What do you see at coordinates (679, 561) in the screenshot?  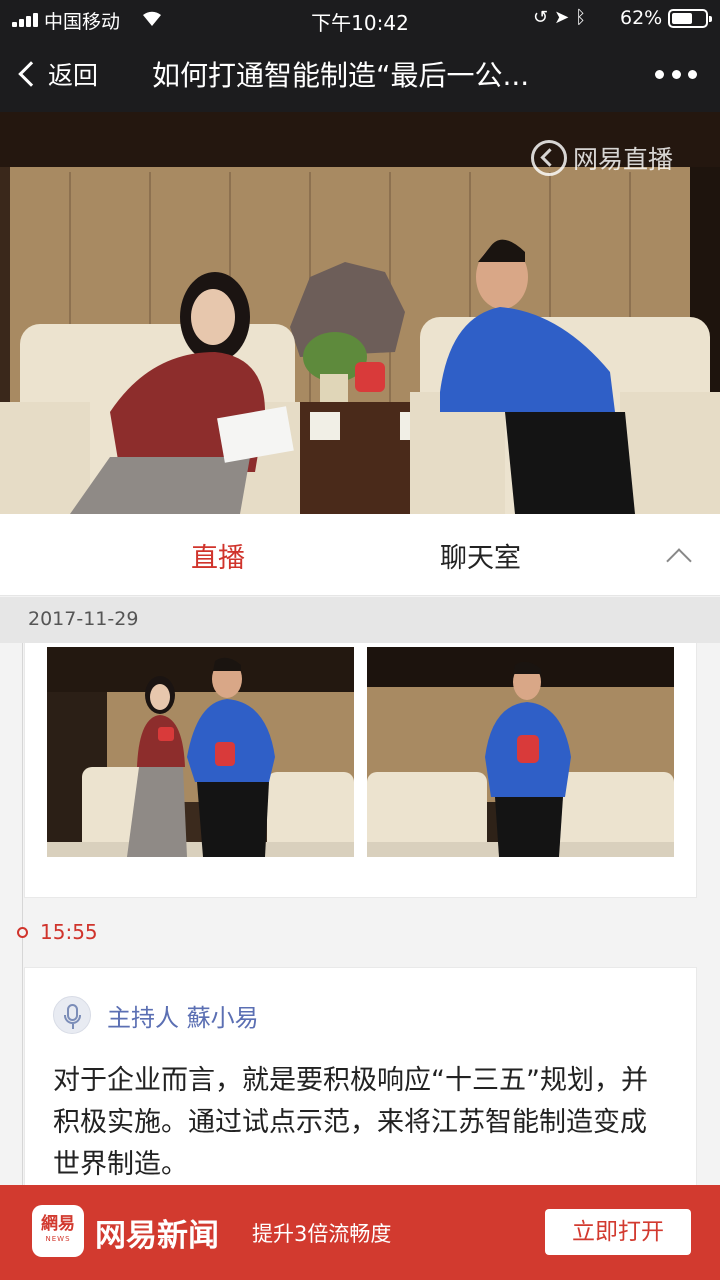 I see `collapse-chevron-icon` at bounding box center [679, 561].